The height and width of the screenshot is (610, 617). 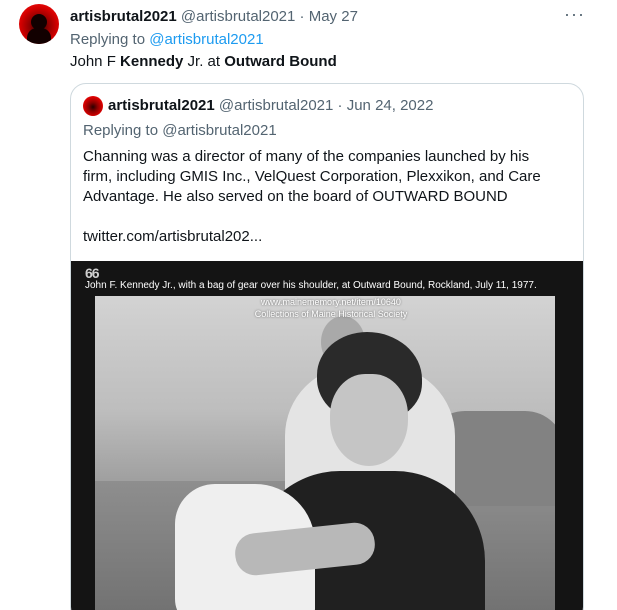 I want to click on tweet-text-bold: Outward Bound, so click(x=280, y=61).